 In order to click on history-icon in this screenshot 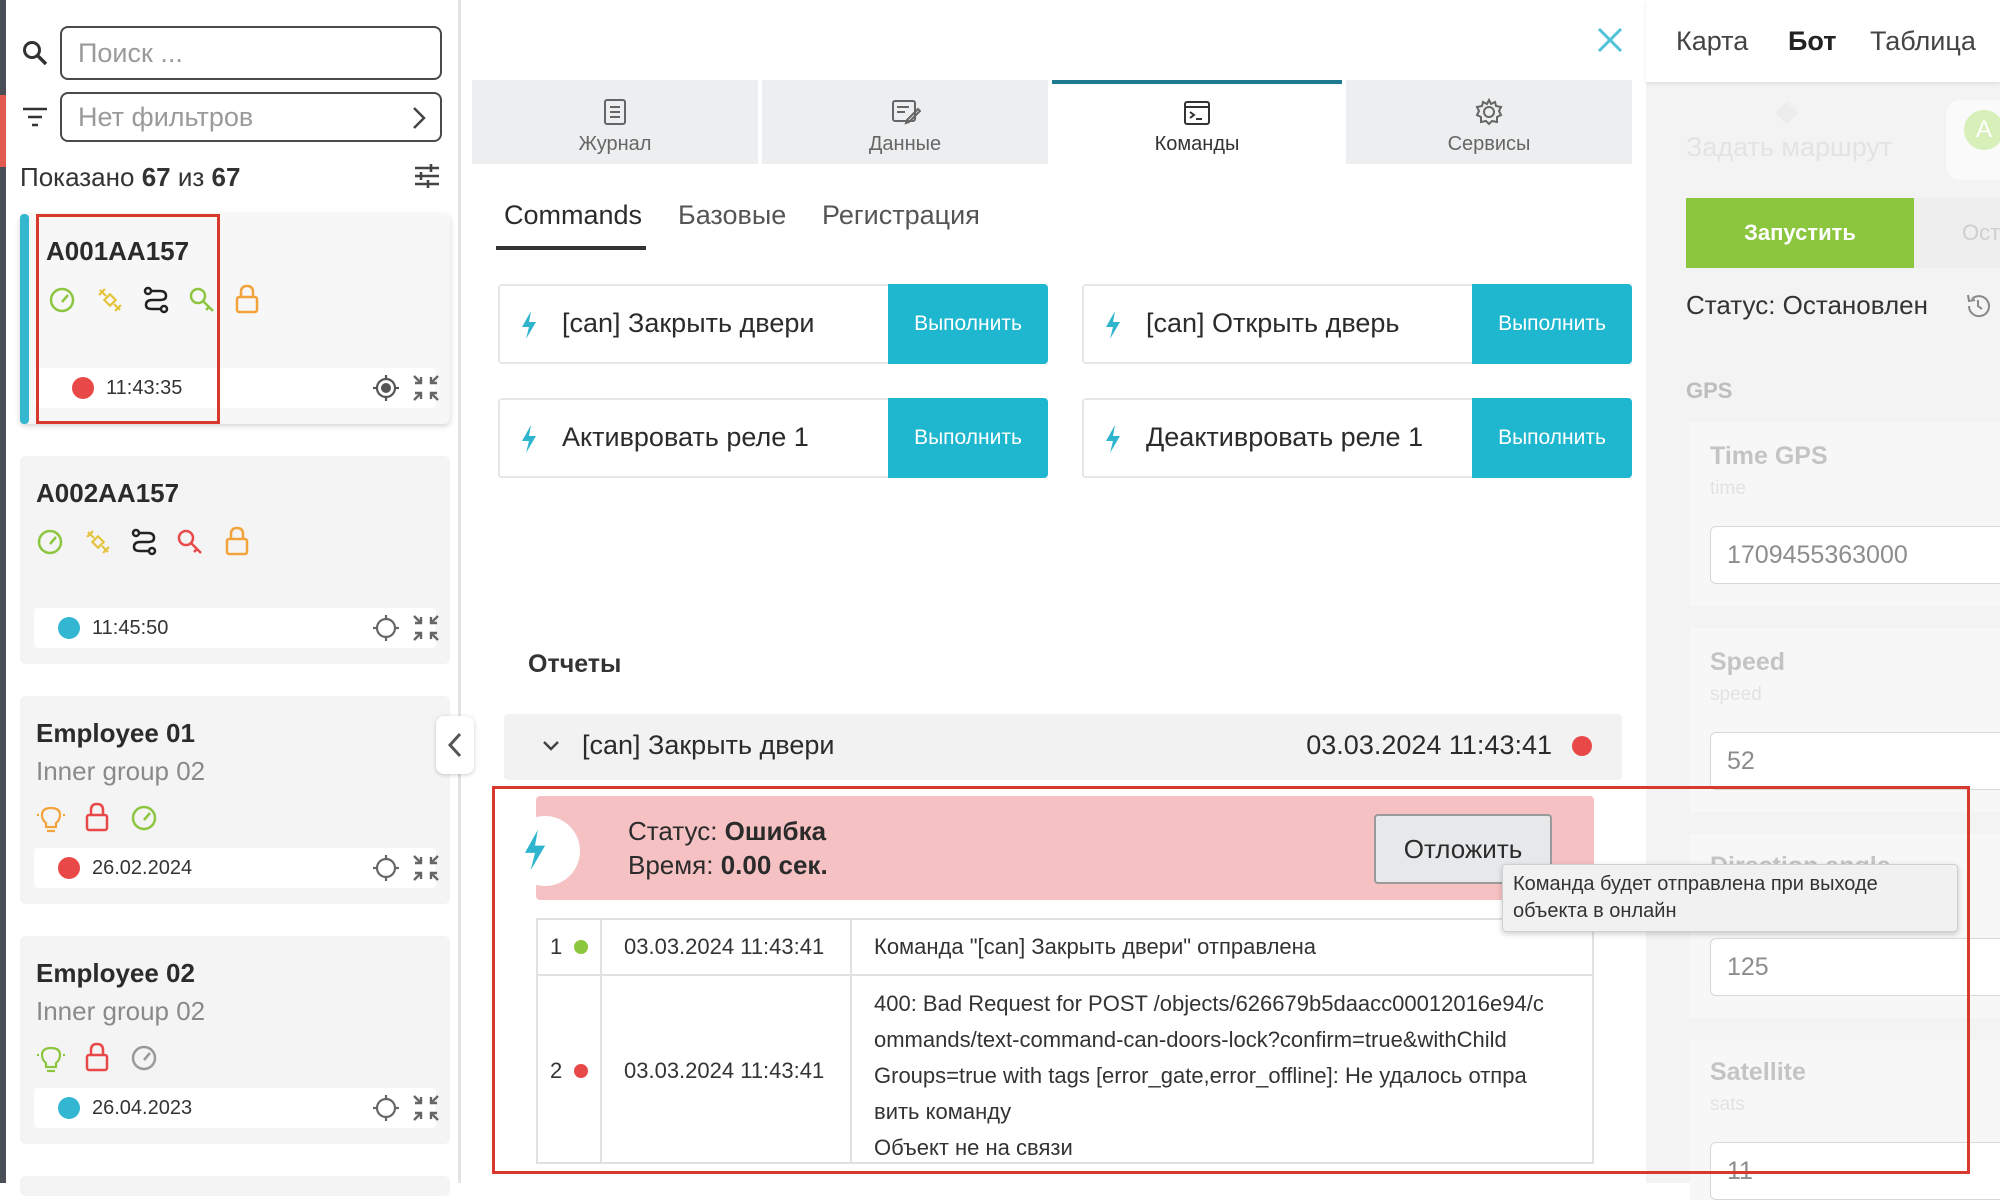, I will do `click(1978, 306)`.